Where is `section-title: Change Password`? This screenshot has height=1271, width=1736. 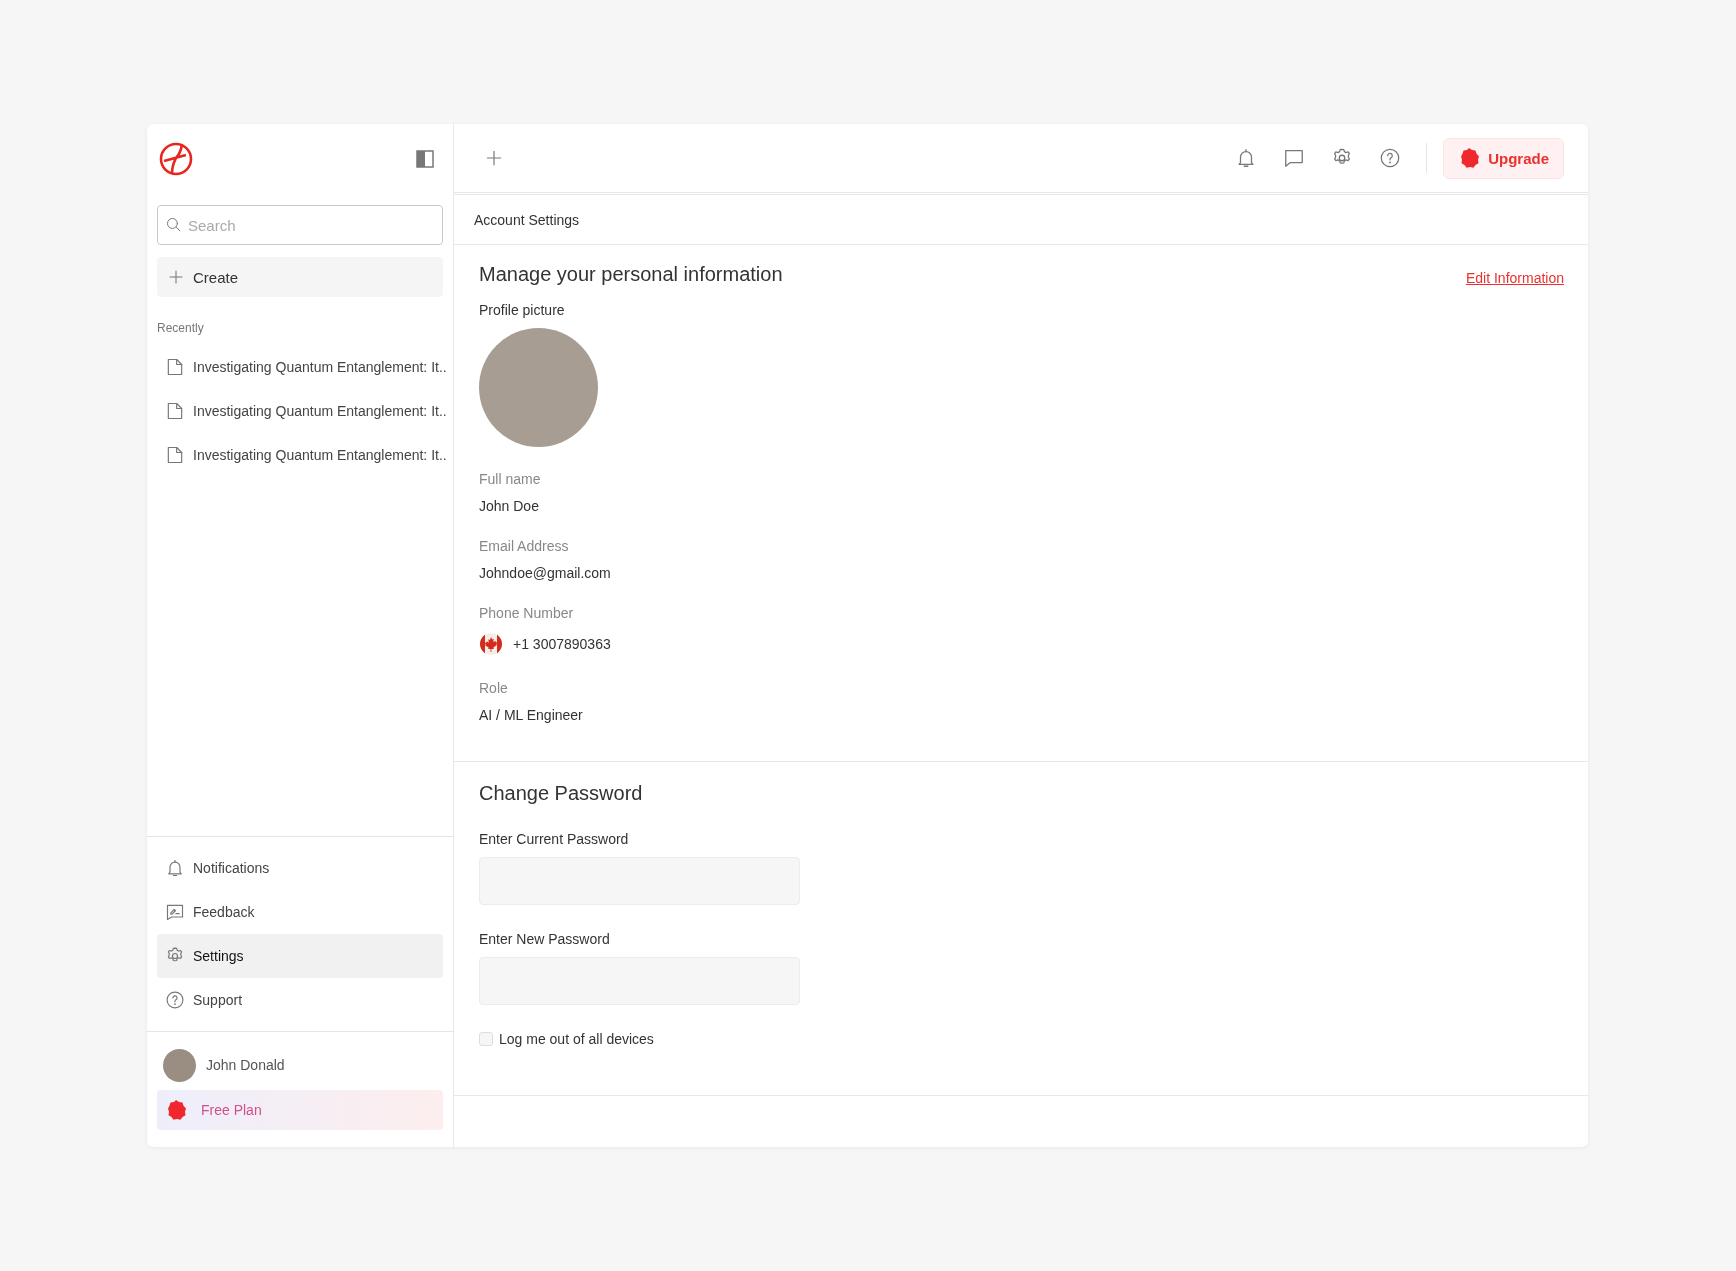 section-title: Change Password is located at coordinates (561, 793).